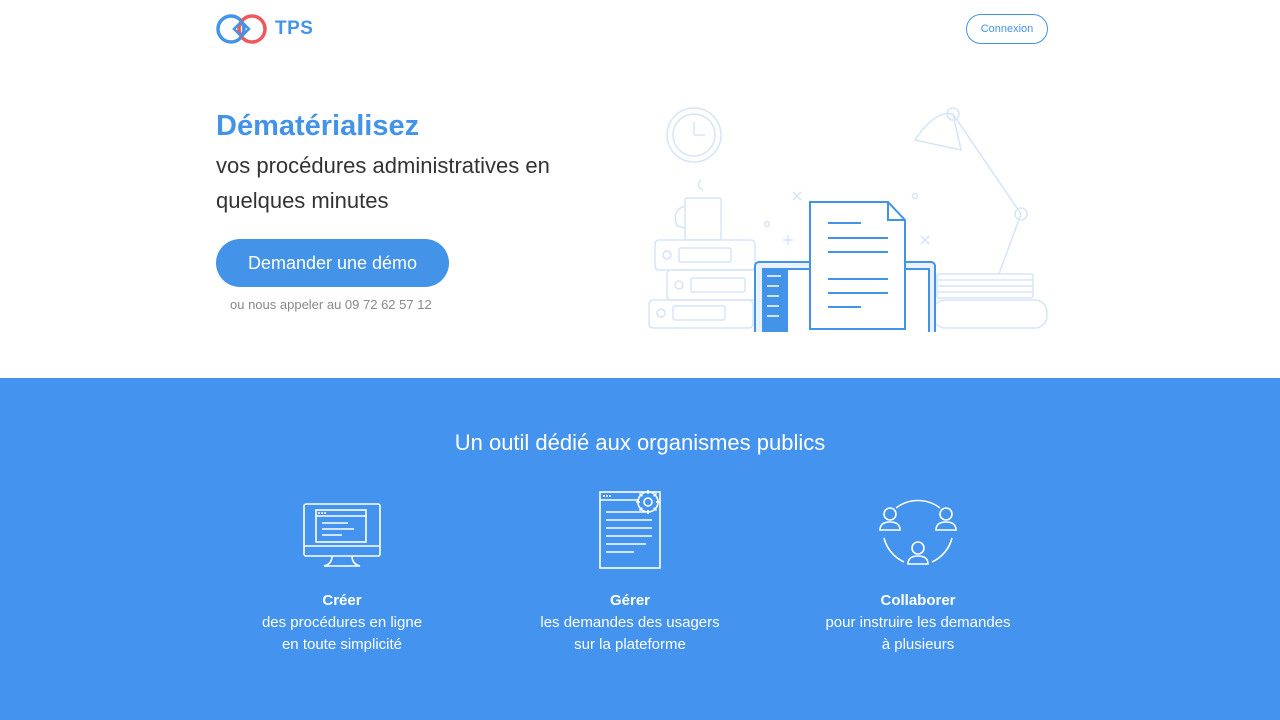 This screenshot has height=720, width=1280. What do you see at coordinates (630, 622) in the screenshot?
I see `feature-manage-line1: les demandes des usagers` at bounding box center [630, 622].